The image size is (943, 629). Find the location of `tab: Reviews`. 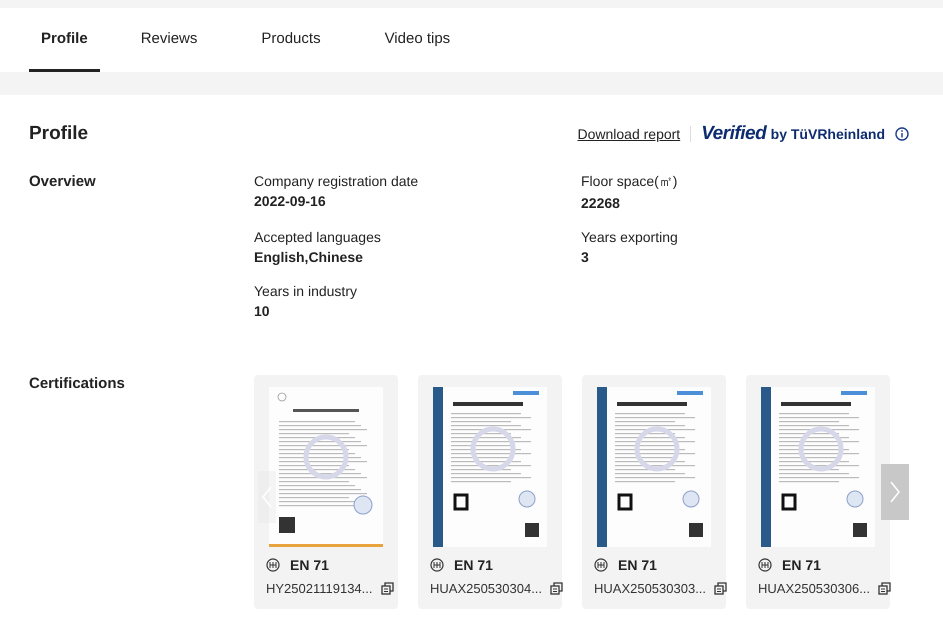

tab: Reviews is located at coordinates (169, 40).